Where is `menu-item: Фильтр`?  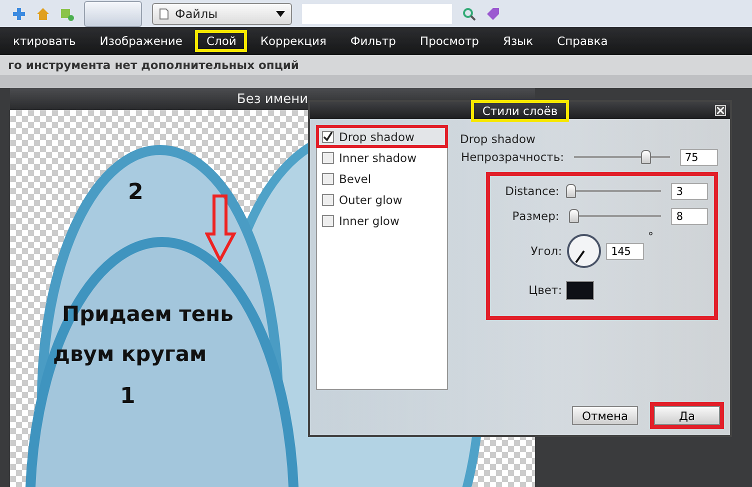
menu-item: Фильтр is located at coordinates (373, 41).